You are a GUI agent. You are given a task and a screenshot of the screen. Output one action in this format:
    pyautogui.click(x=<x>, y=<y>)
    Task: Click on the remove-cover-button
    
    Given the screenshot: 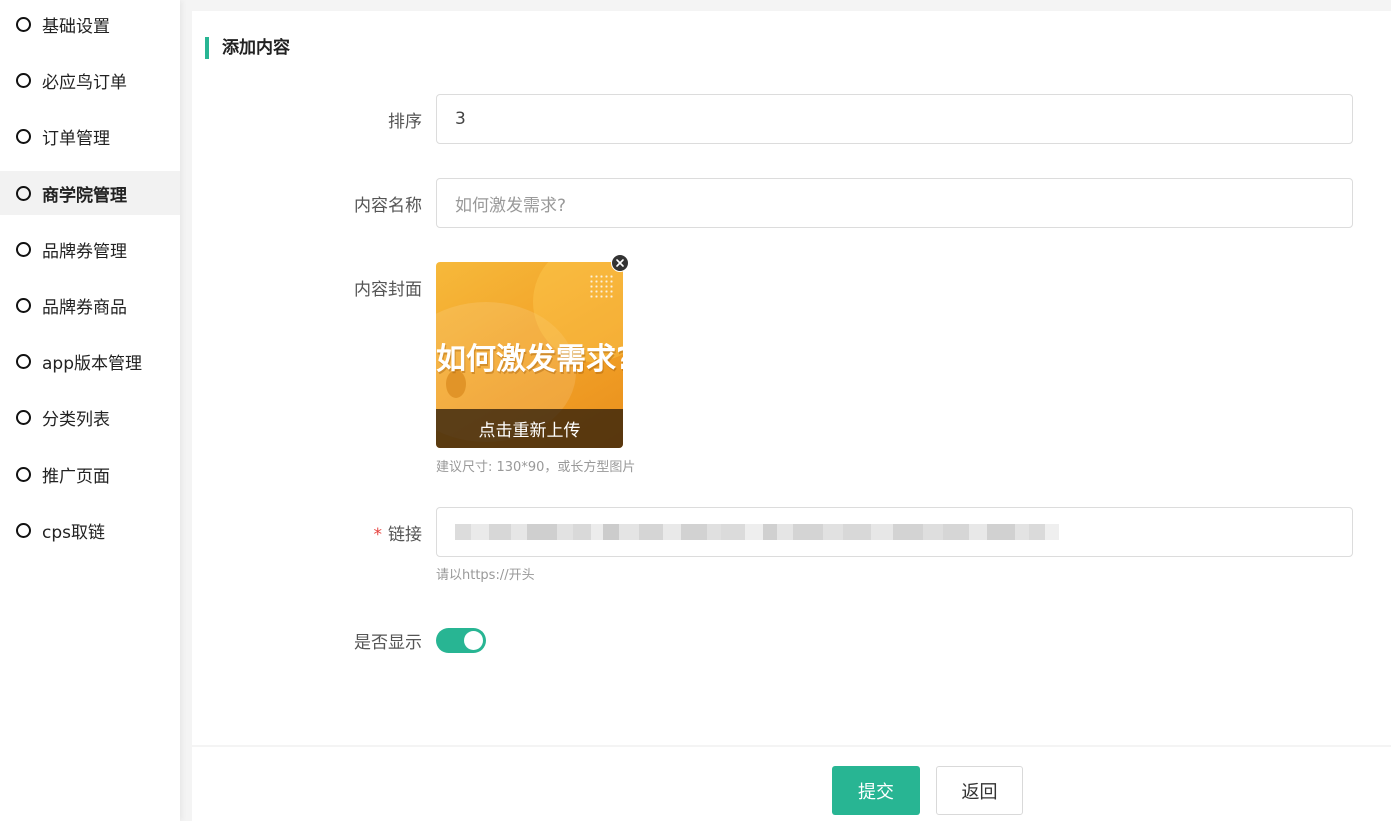 What is the action you would take?
    pyautogui.click(x=620, y=263)
    